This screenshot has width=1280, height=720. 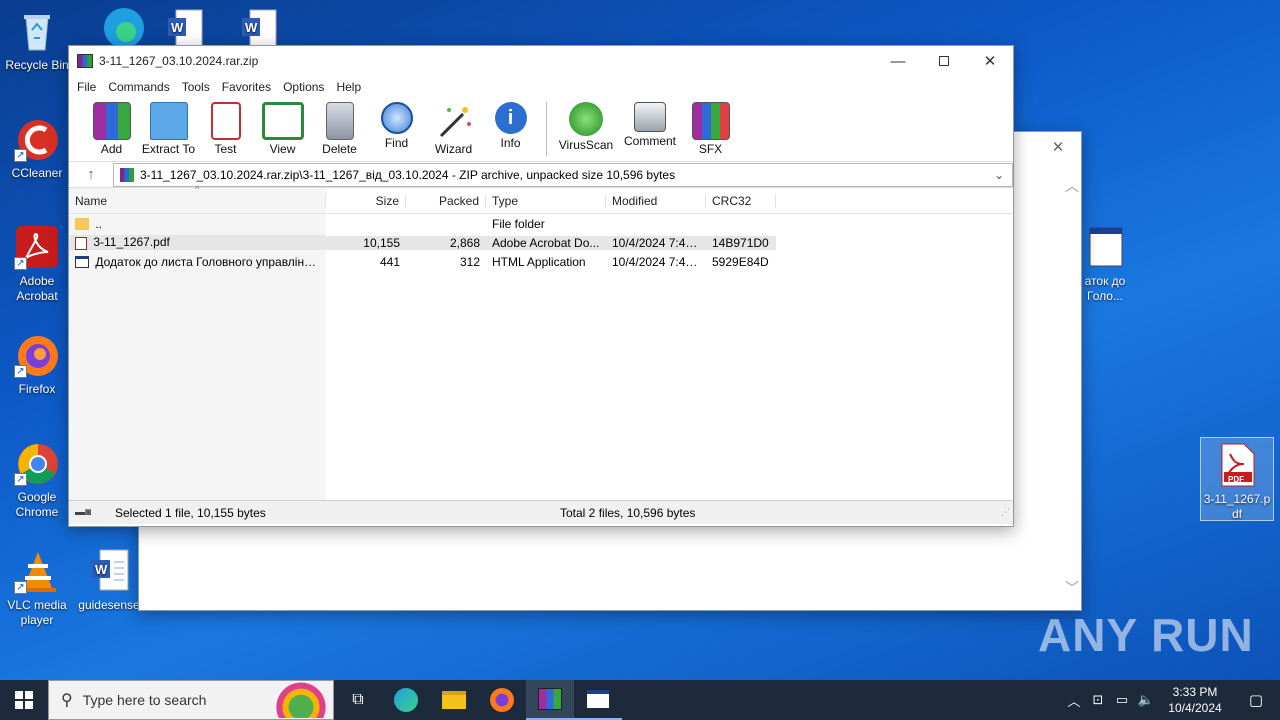 What do you see at coordinates (396, 118) in the screenshot?
I see `magnifier-icon` at bounding box center [396, 118].